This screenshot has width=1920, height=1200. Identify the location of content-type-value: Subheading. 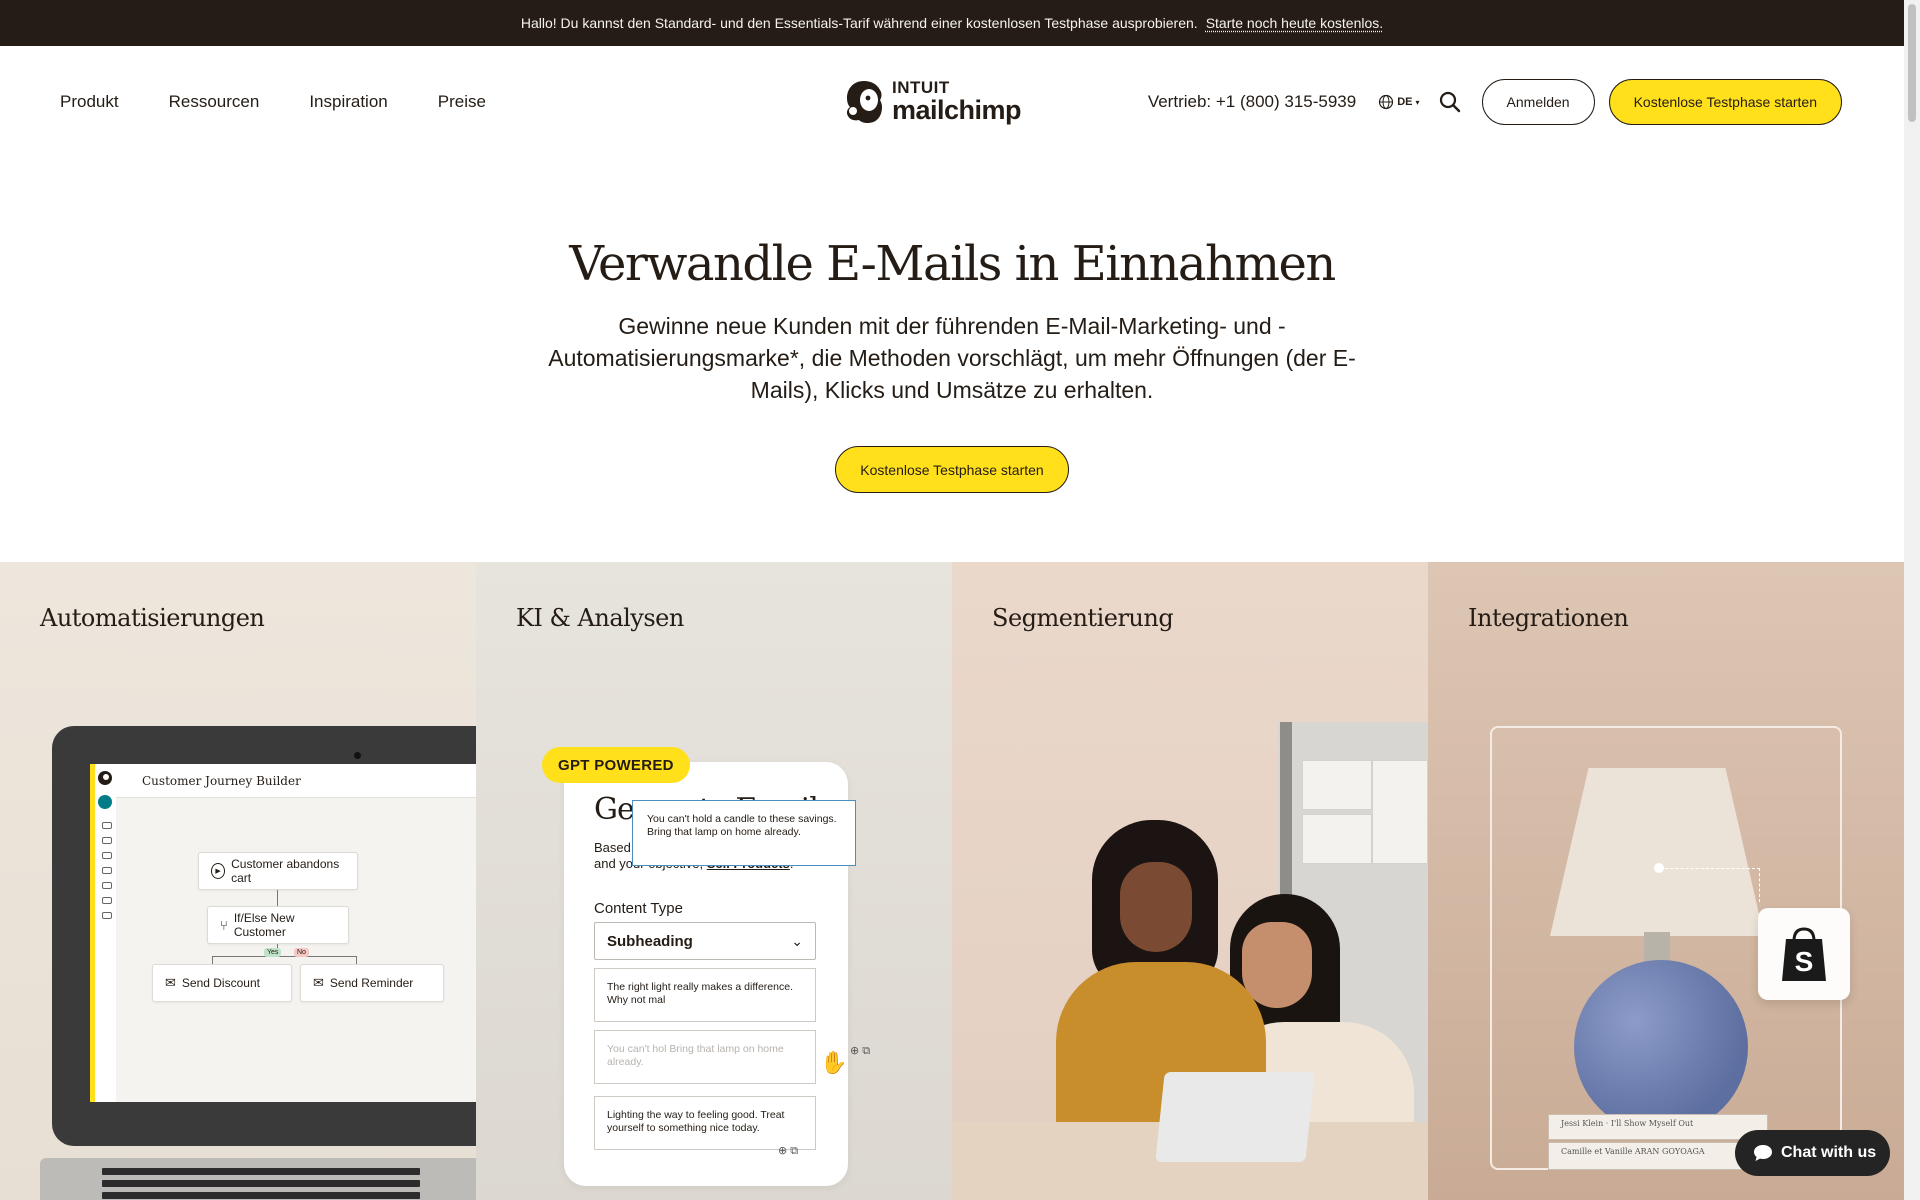
(650, 941).